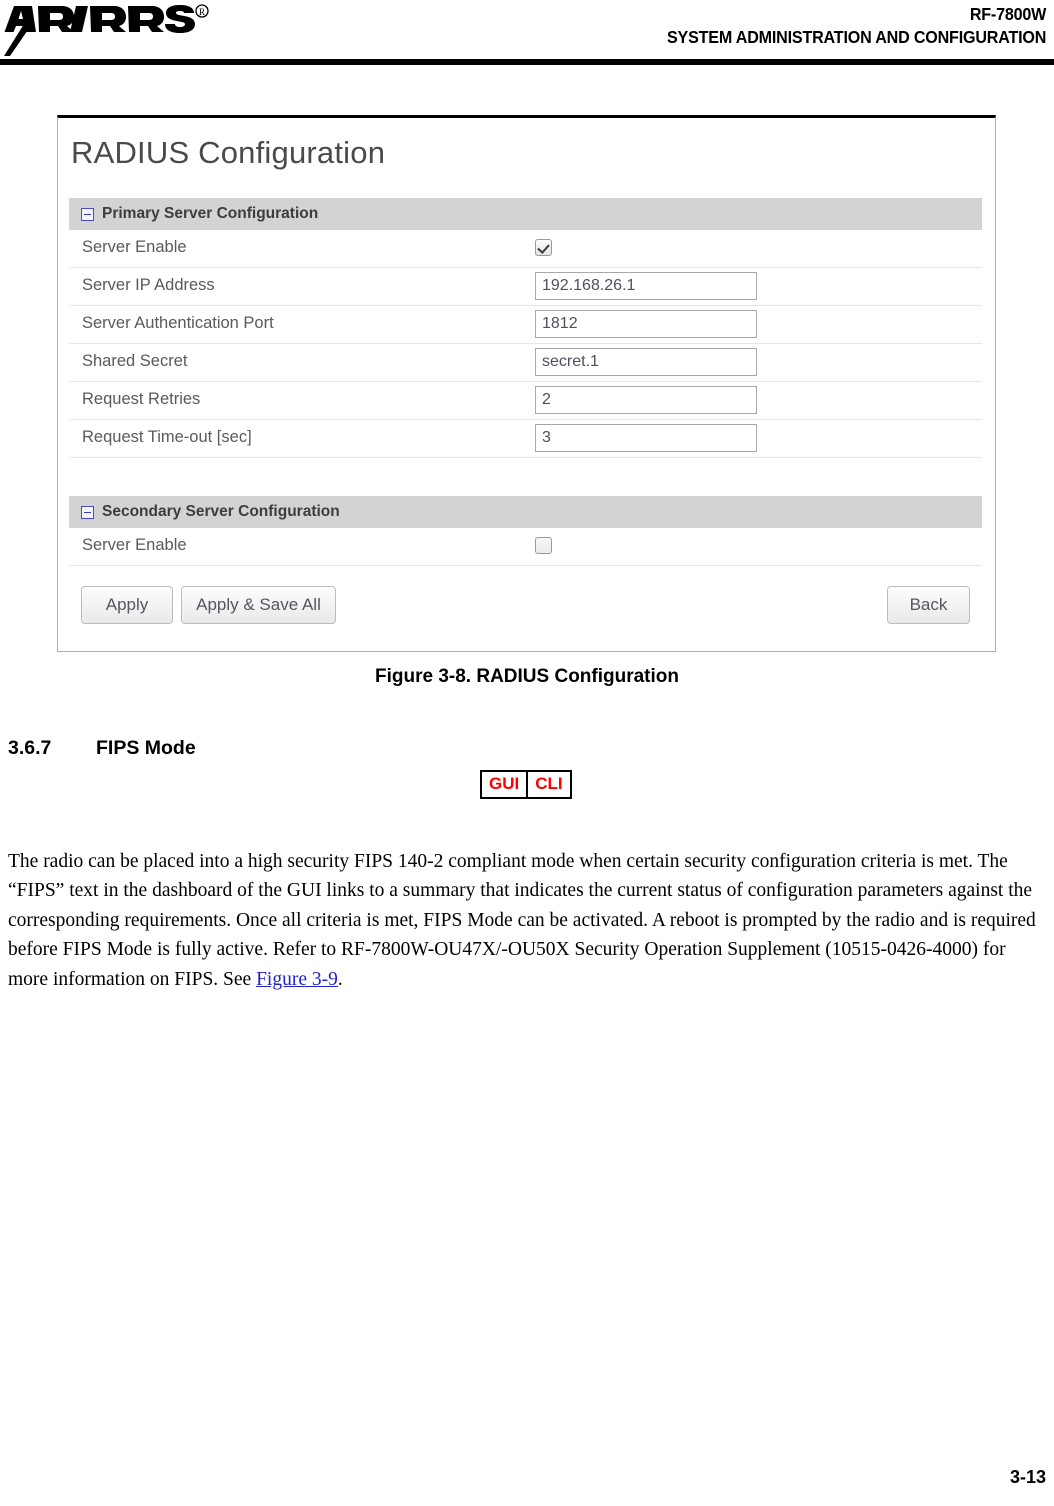 This screenshot has height=1506, width=1054. I want to click on server-authentication-port-field, so click(646, 324).